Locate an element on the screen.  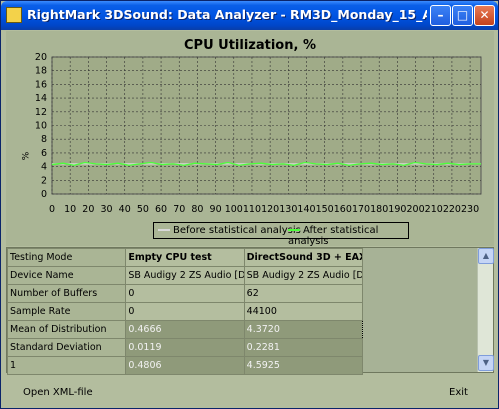
x-tick-label: 30 is located at coordinates (106, 209).